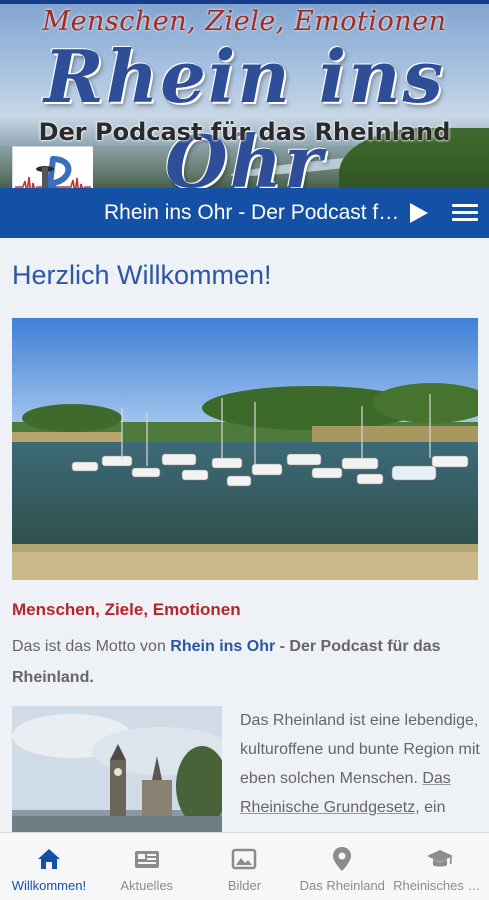 This screenshot has height=900, width=489. What do you see at coordinates (222, 646) in the screenshot?
I see `intro-link: Rhein ins Ohr` at bounding box center [222, 646].